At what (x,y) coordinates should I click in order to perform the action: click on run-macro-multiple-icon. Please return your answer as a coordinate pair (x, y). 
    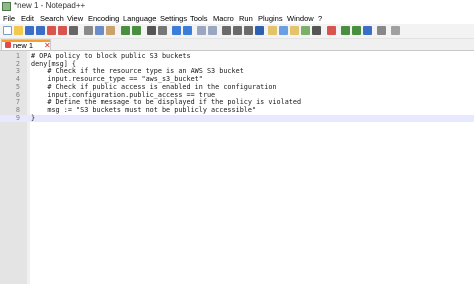
    Looking at the image, I should click on (356, 30).